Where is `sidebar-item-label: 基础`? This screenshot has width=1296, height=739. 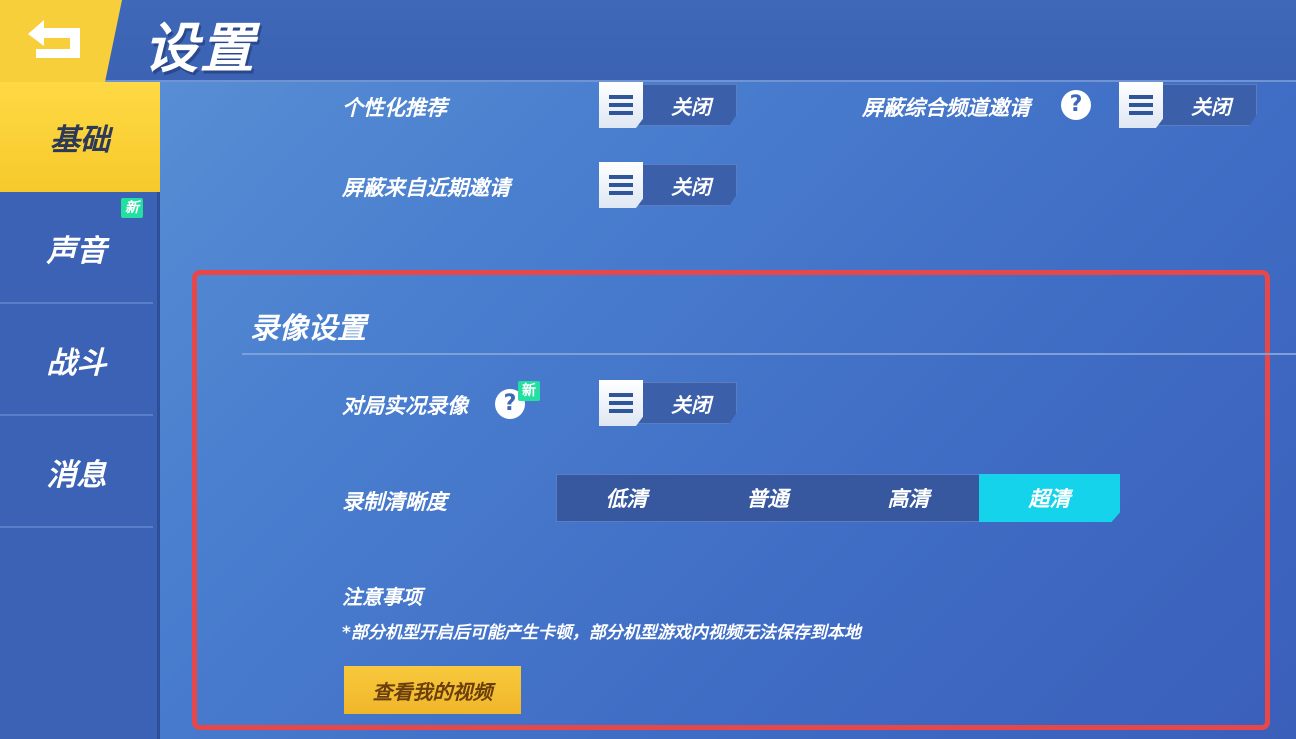
sidebar-item-label: 基础 is located at coordinates (80, 140).